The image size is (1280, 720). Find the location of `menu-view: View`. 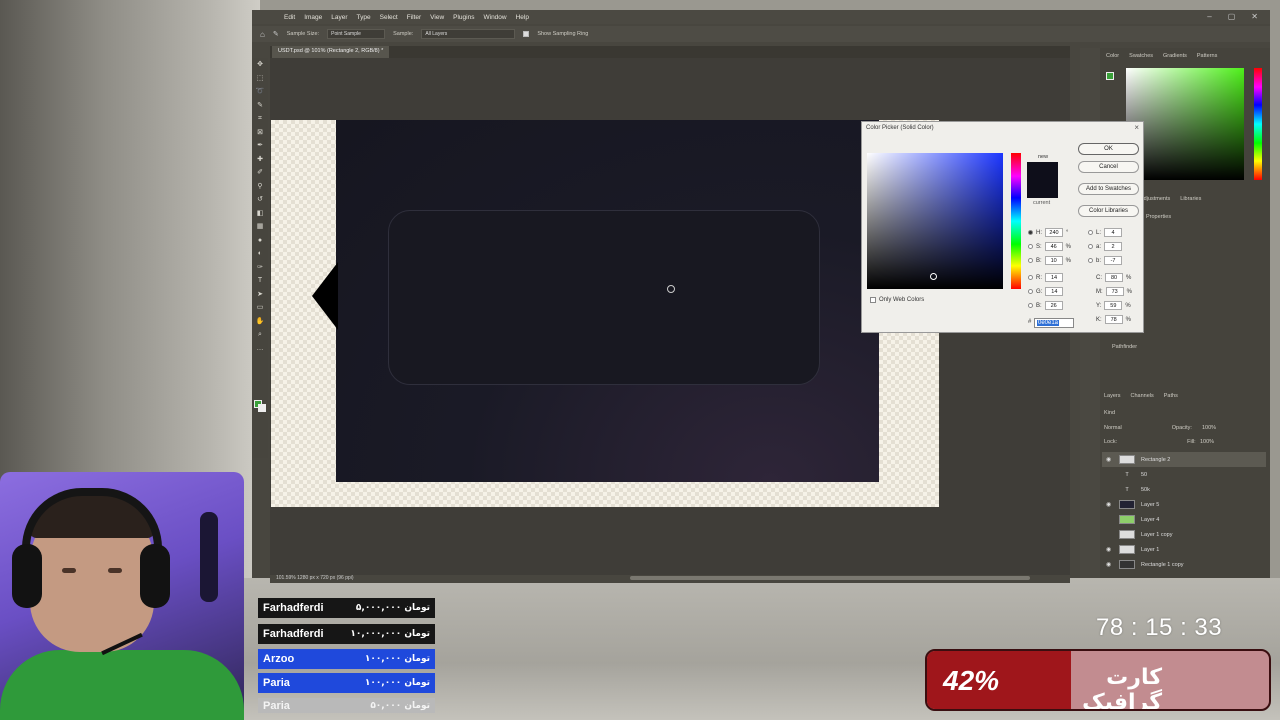

menu-view: View is located at coordinates (437, 17).